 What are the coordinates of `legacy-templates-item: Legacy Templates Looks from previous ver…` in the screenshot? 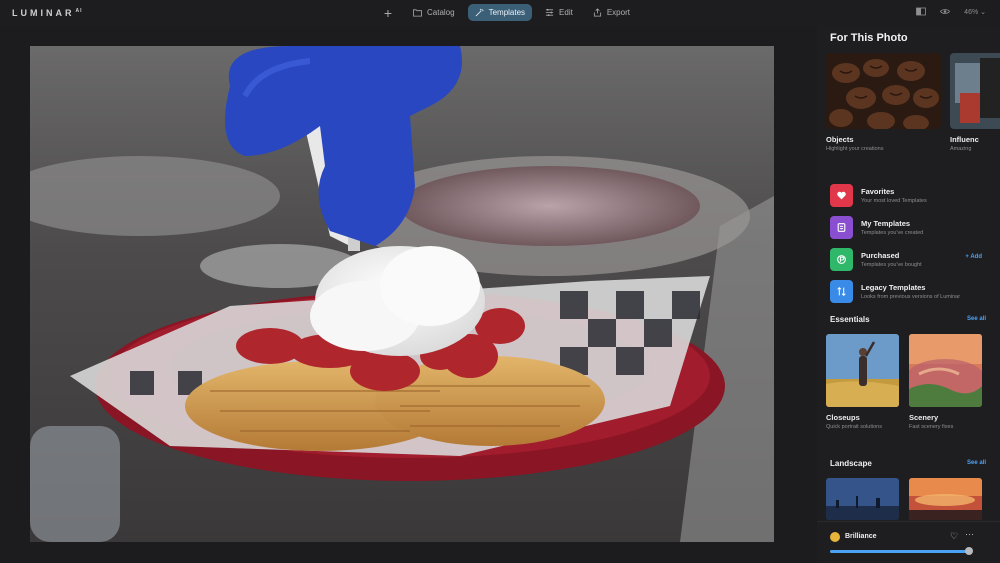 It's located at (910, 291).